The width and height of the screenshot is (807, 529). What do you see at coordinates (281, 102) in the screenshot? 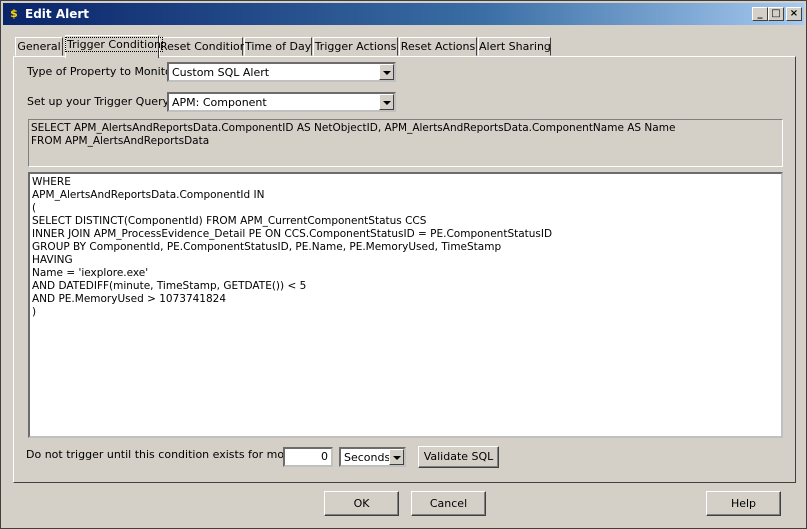
I see `trigger-query-select: APM: Component` at bounding box center [281, 102].